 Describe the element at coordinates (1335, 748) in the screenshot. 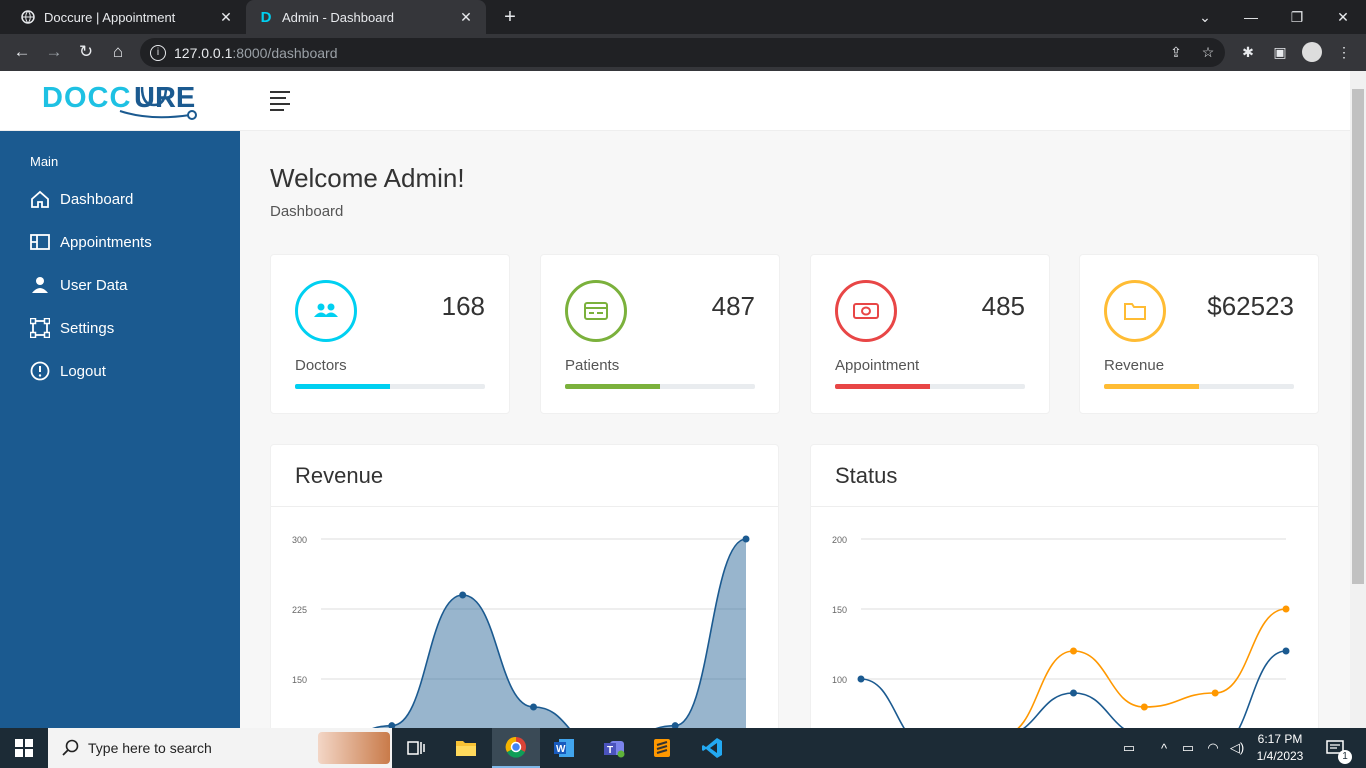

I see `notification-icon: 1` at that location.